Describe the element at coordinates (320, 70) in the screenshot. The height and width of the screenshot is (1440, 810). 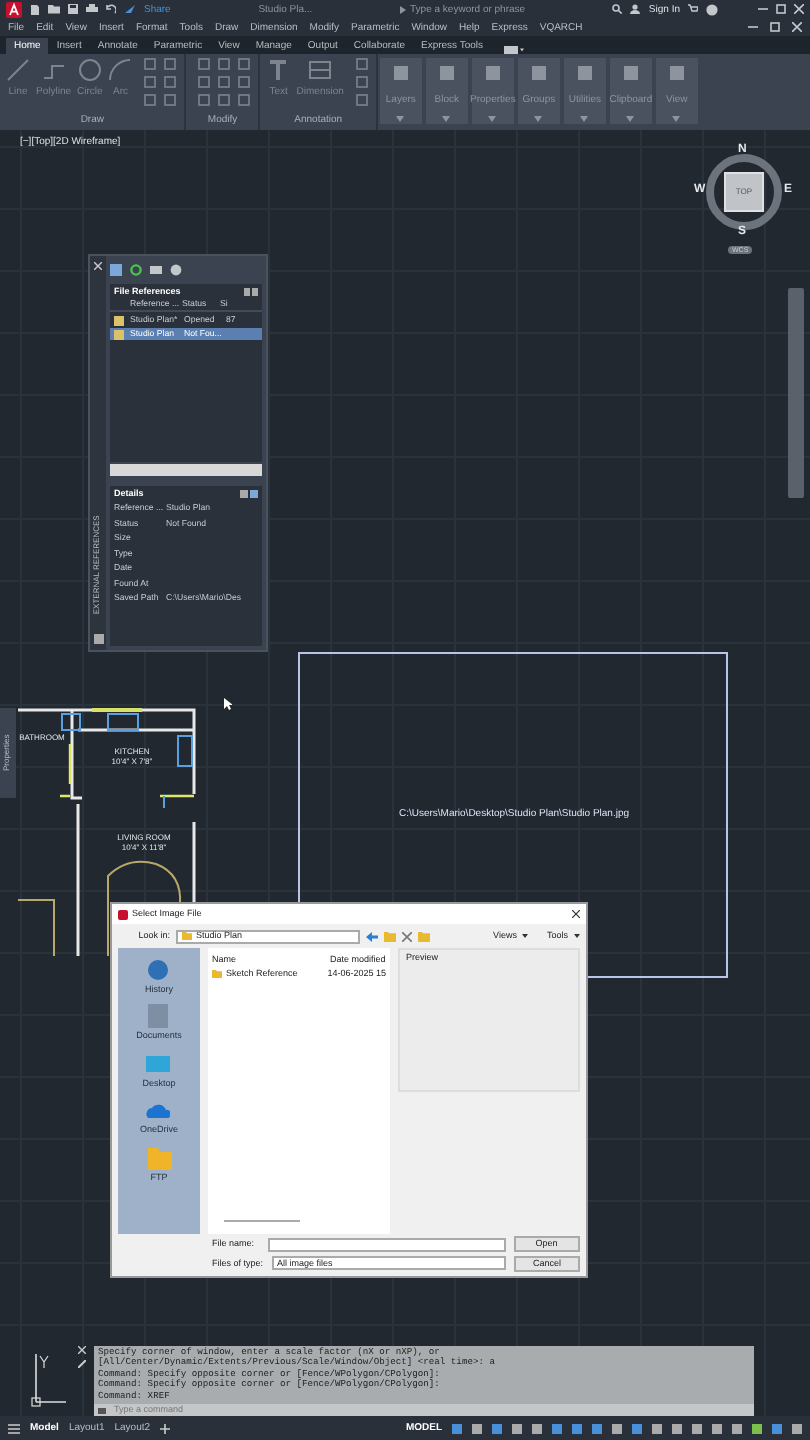
I see `dimension-tool-icon` at that location.